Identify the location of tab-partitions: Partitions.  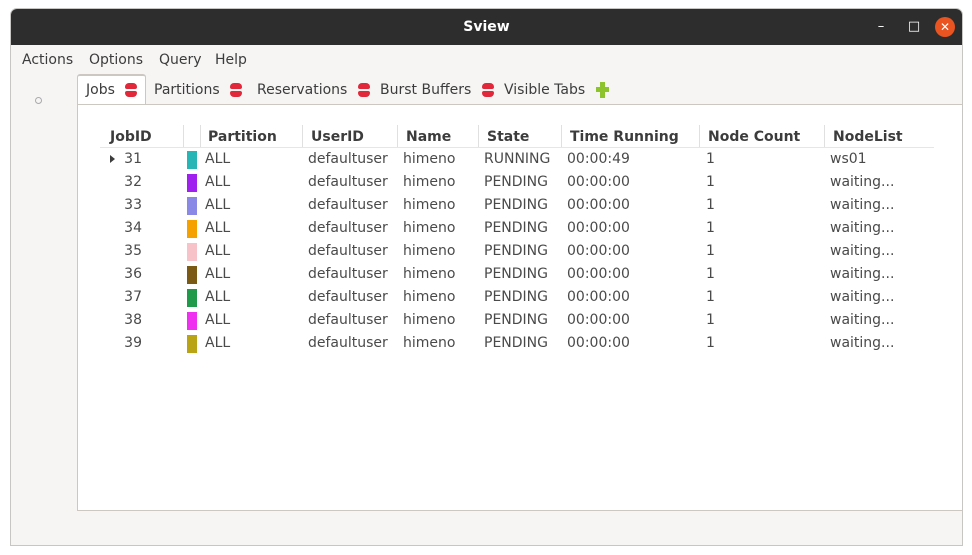
(198, 90).